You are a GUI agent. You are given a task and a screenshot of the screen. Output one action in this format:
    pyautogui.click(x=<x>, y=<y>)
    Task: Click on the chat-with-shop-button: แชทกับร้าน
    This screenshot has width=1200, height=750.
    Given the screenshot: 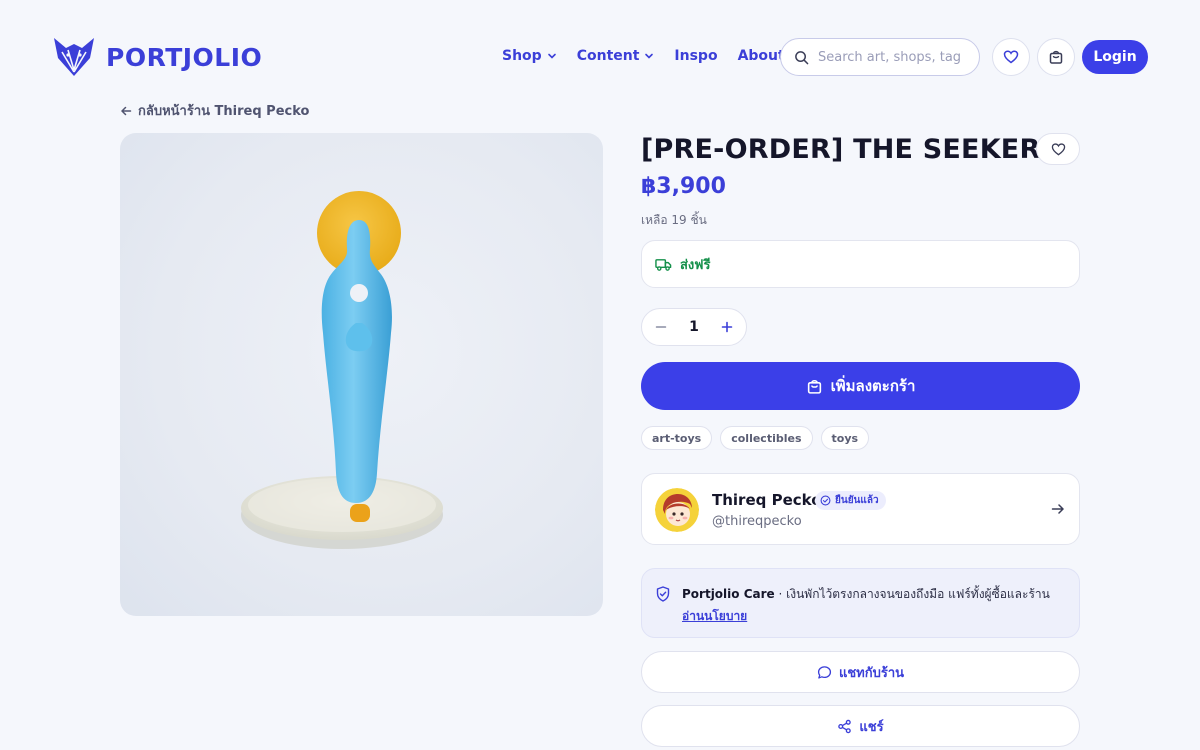 What is the action you would take?
    pyautogui.click(x=860, y=672)
    